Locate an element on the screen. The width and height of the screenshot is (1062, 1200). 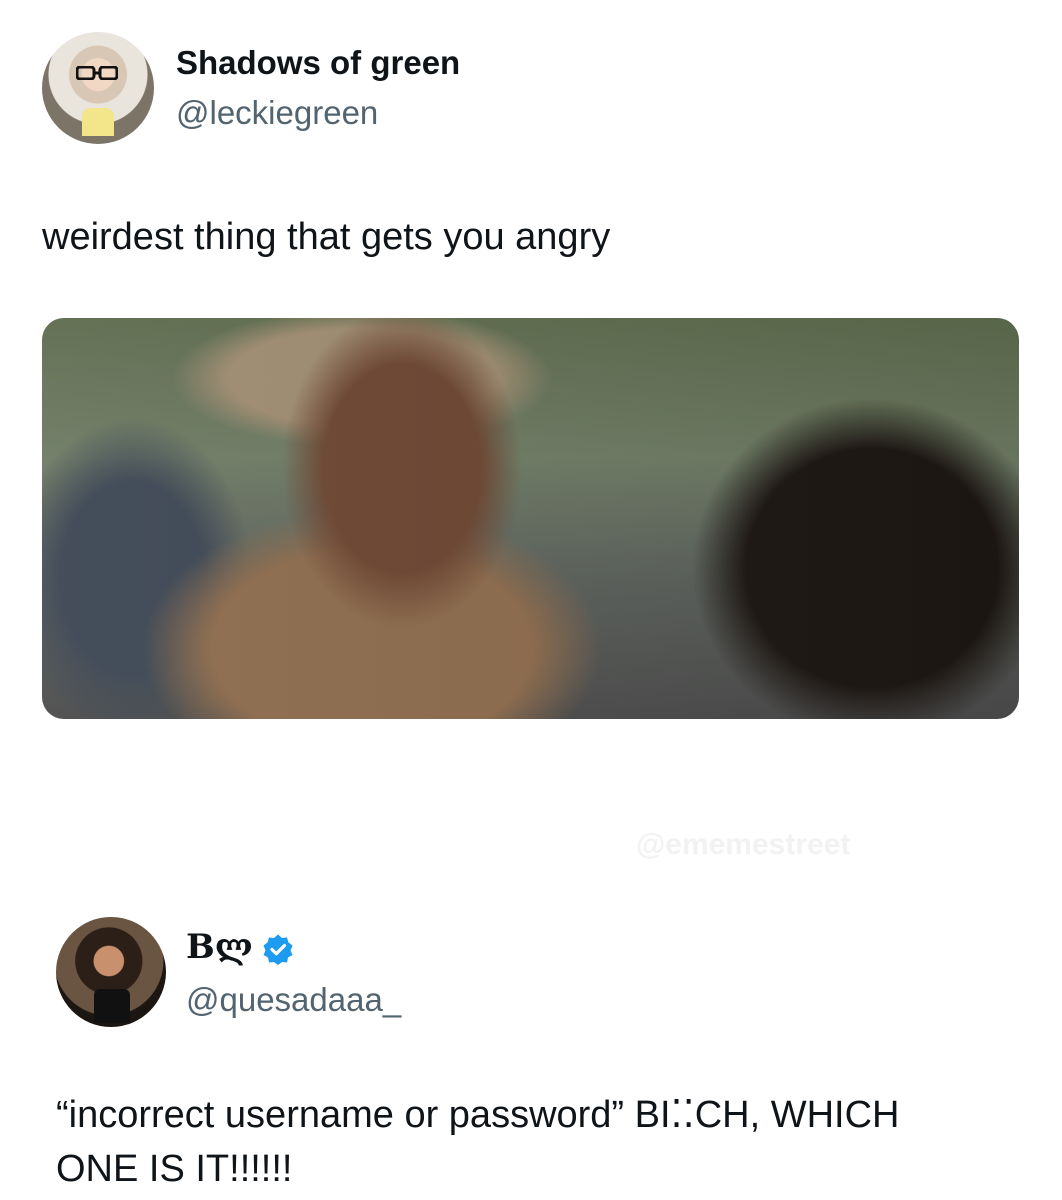
avatar-quesadaaa is located at coordinates (111, 972).